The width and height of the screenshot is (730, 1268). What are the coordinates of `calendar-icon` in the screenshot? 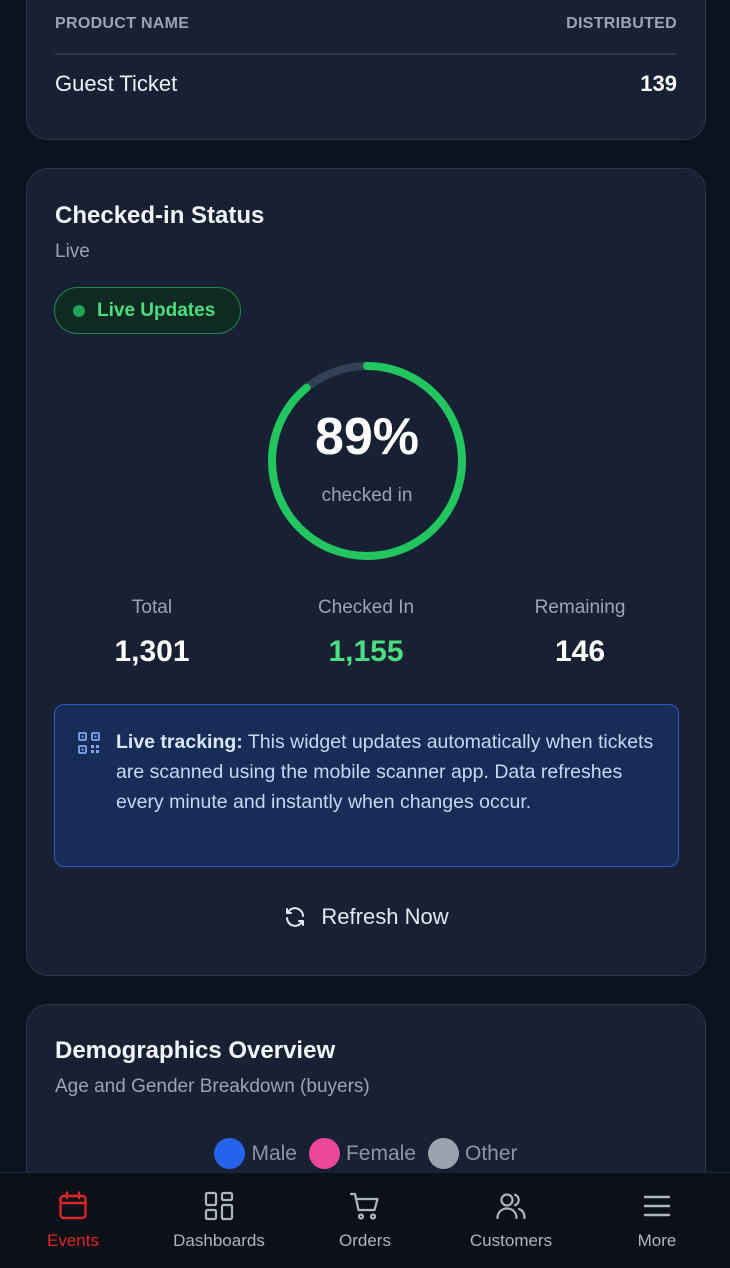 It's located at (73, 1205).